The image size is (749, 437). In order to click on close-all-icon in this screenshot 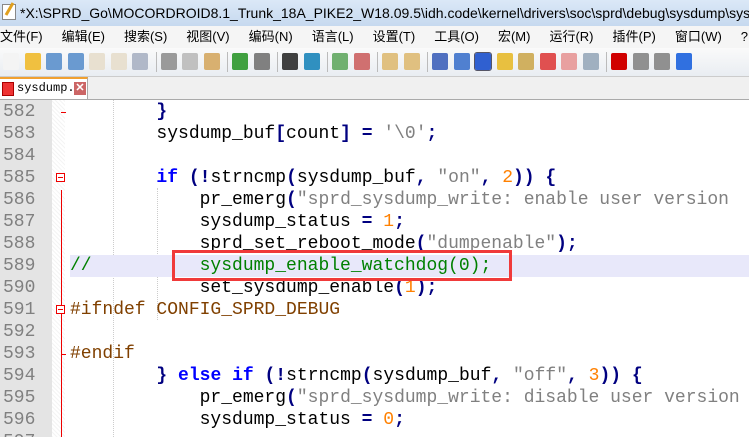, I will do `click(118, 61)`.